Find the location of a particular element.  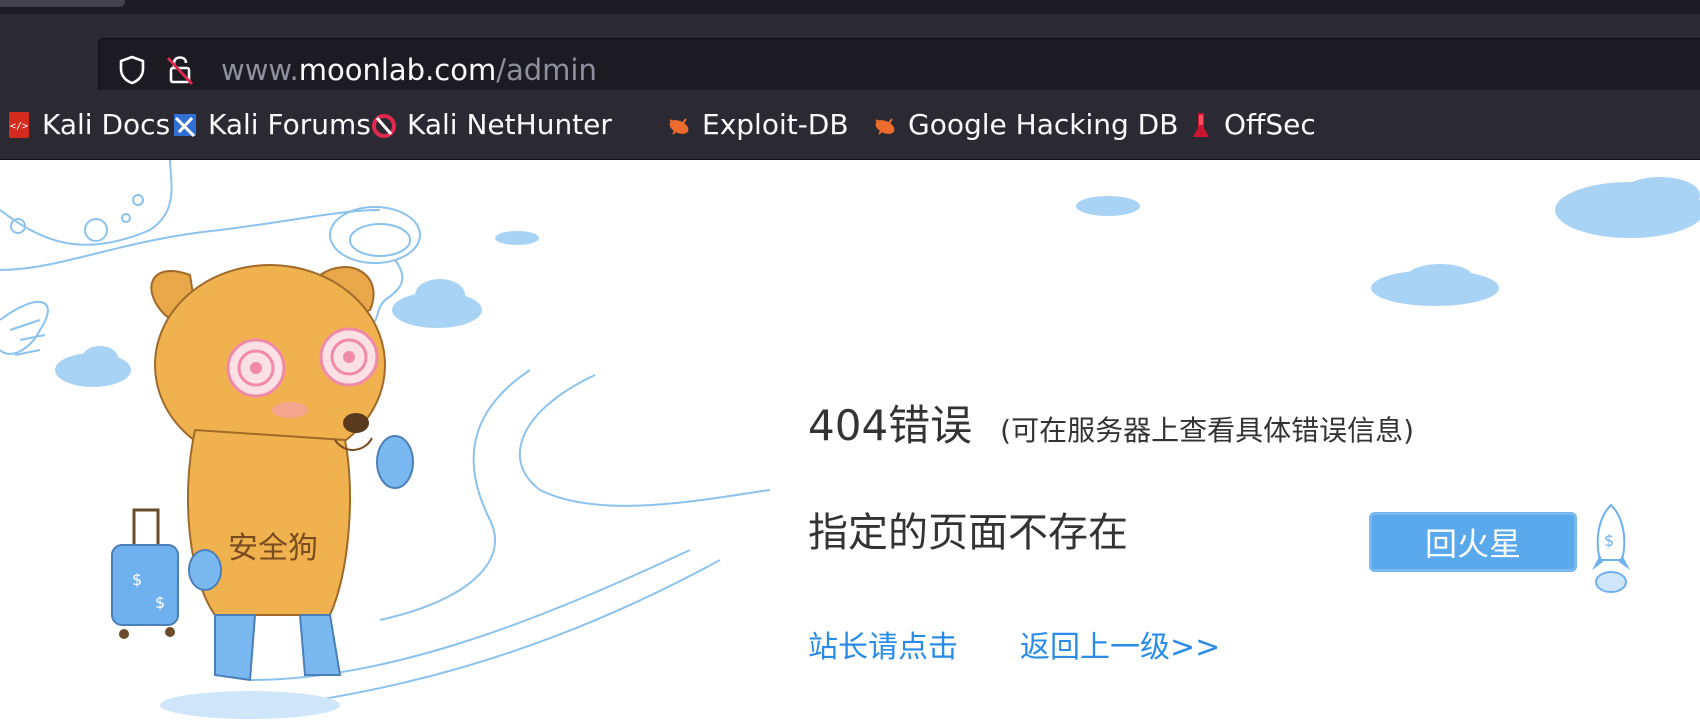

go-back-link: 返回上一级>> is located at coordinates (1120, 644).